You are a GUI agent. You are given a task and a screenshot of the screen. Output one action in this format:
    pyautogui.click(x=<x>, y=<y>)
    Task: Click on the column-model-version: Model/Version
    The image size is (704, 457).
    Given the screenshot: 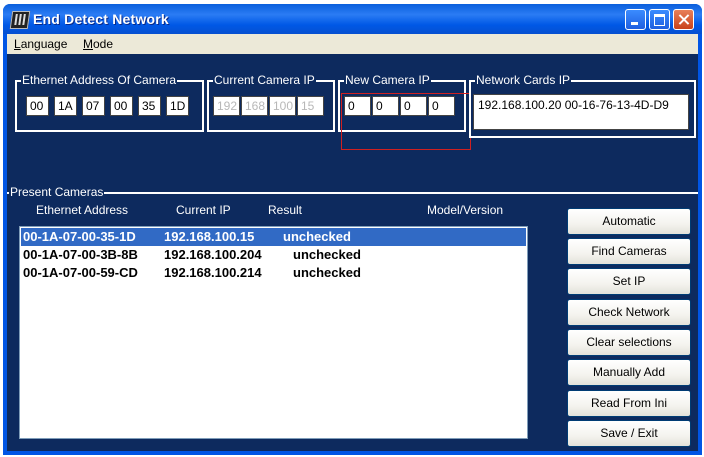 What is the action you would take?
    pyautogui.click(x=465, y=210)
    